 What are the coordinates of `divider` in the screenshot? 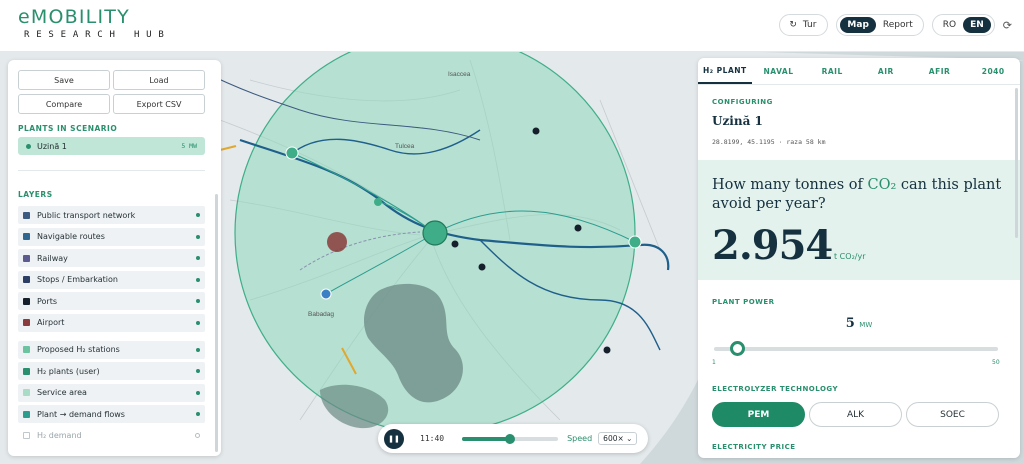 It's located at (111, 170).